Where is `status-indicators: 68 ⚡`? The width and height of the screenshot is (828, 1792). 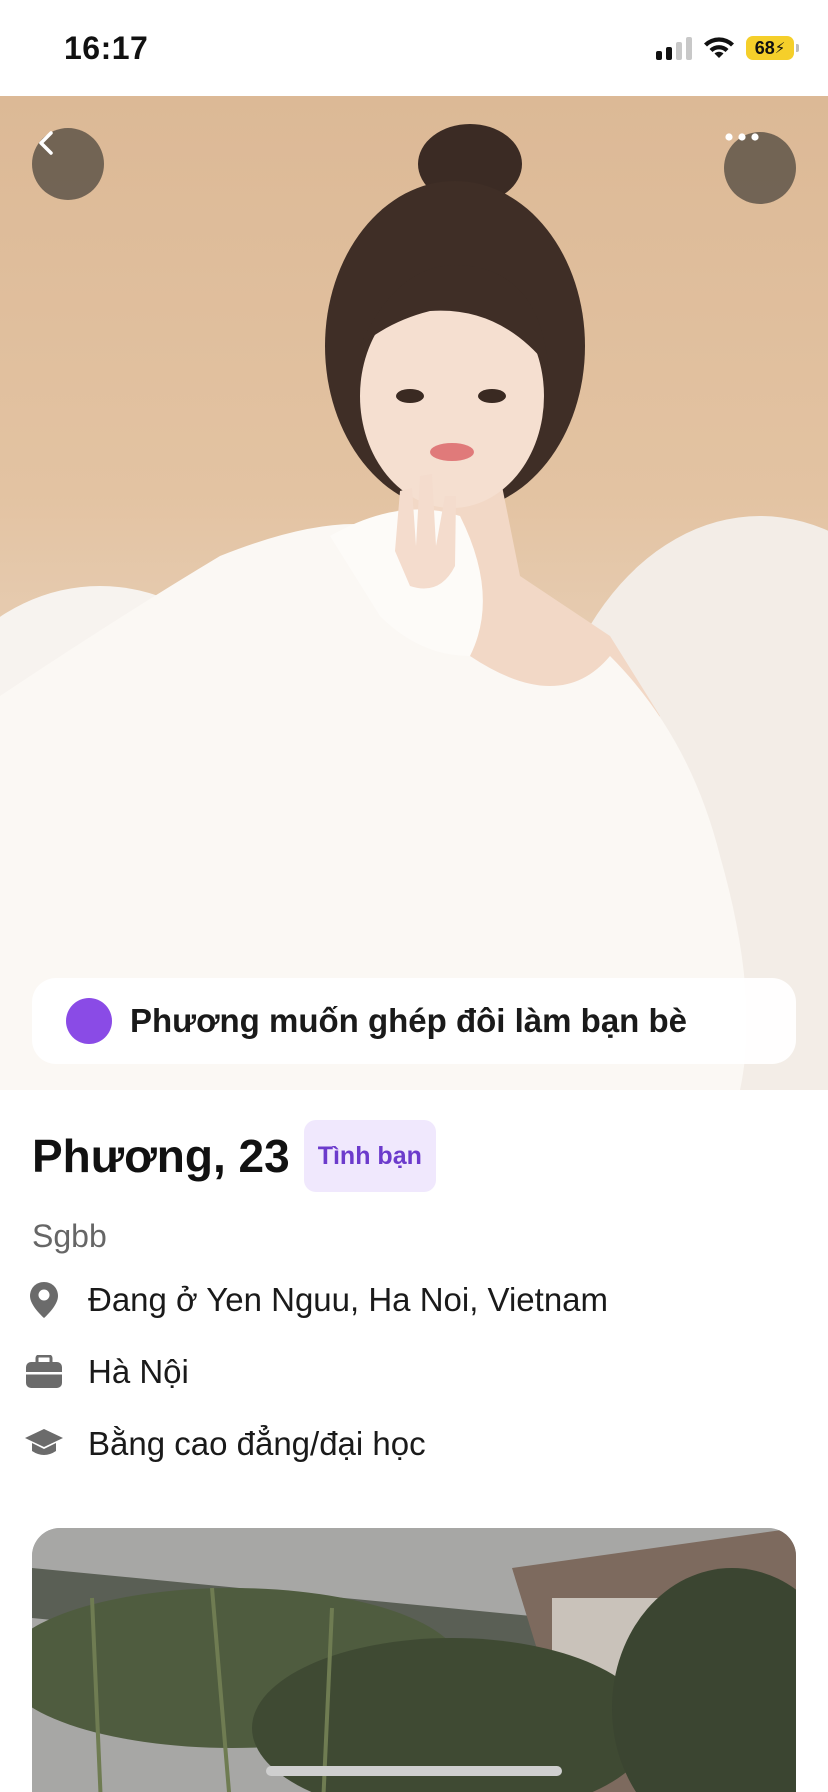 status-indicators: 68 ⚡ is located at coordinates (727, 48).